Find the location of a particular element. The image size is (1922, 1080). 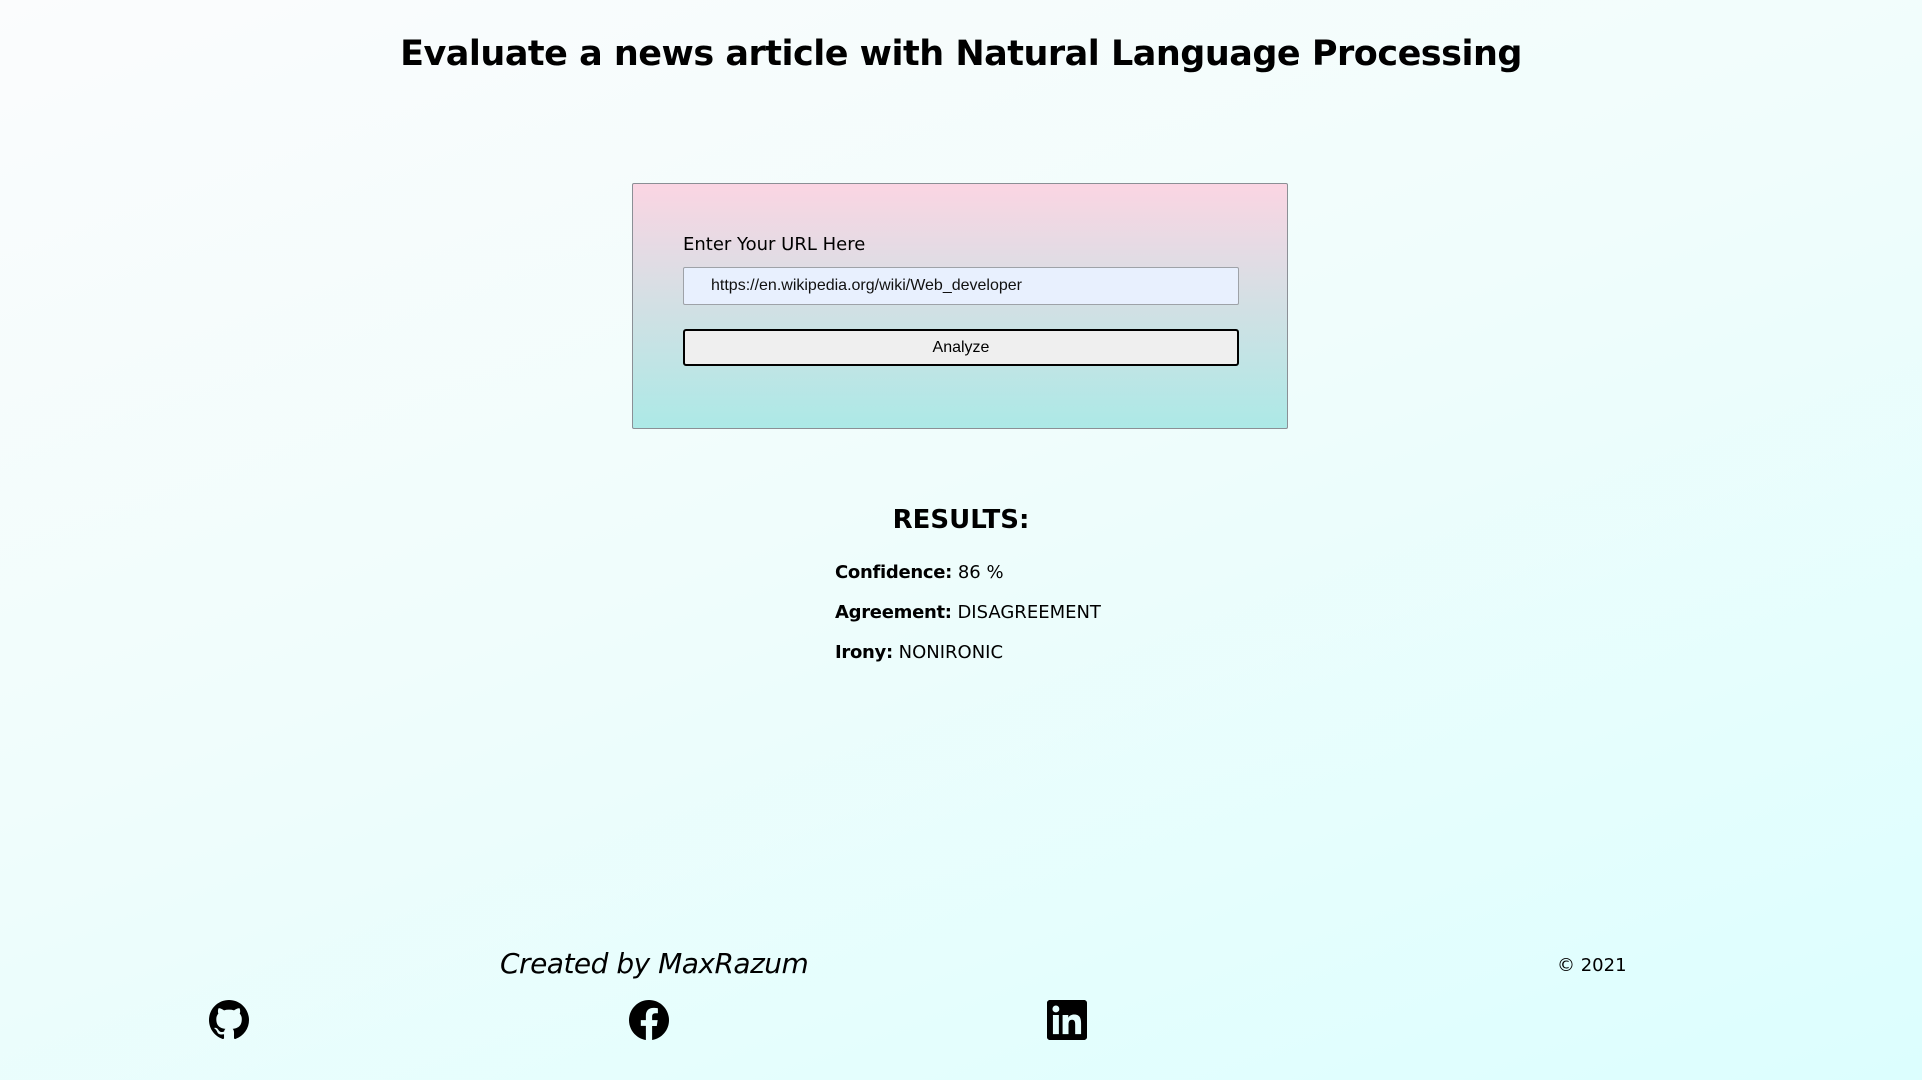

result-key: Agreement: is located at coordinates (893, 612).